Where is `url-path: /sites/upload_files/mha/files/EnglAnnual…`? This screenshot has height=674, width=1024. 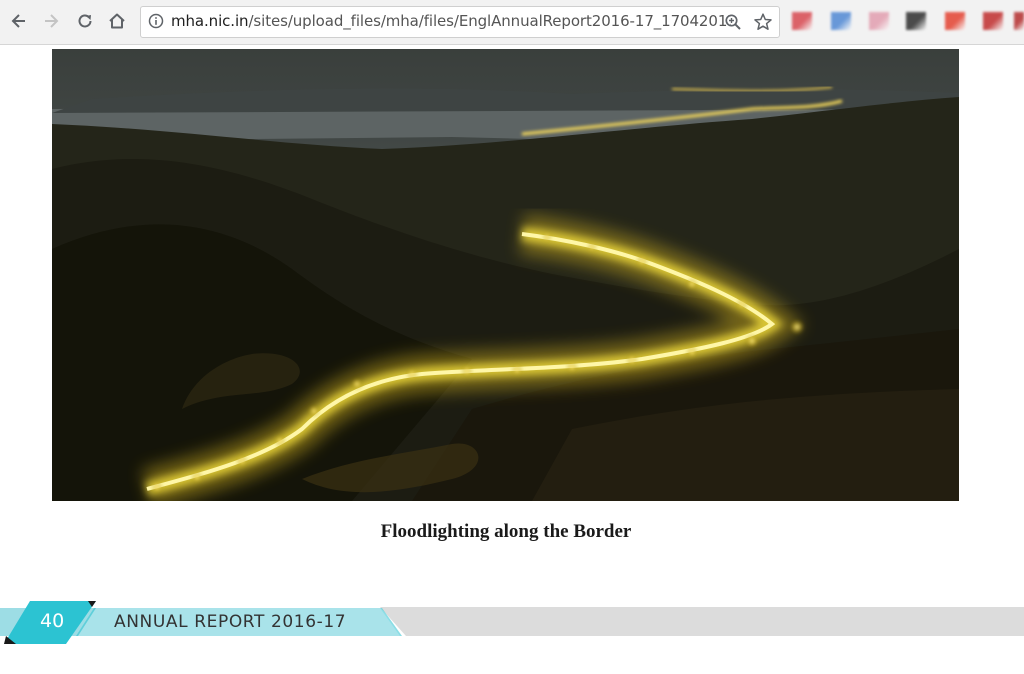 url-path: /sites/upload_files/mha/files/EnglAnnual… is located at coordinates (489, 21).